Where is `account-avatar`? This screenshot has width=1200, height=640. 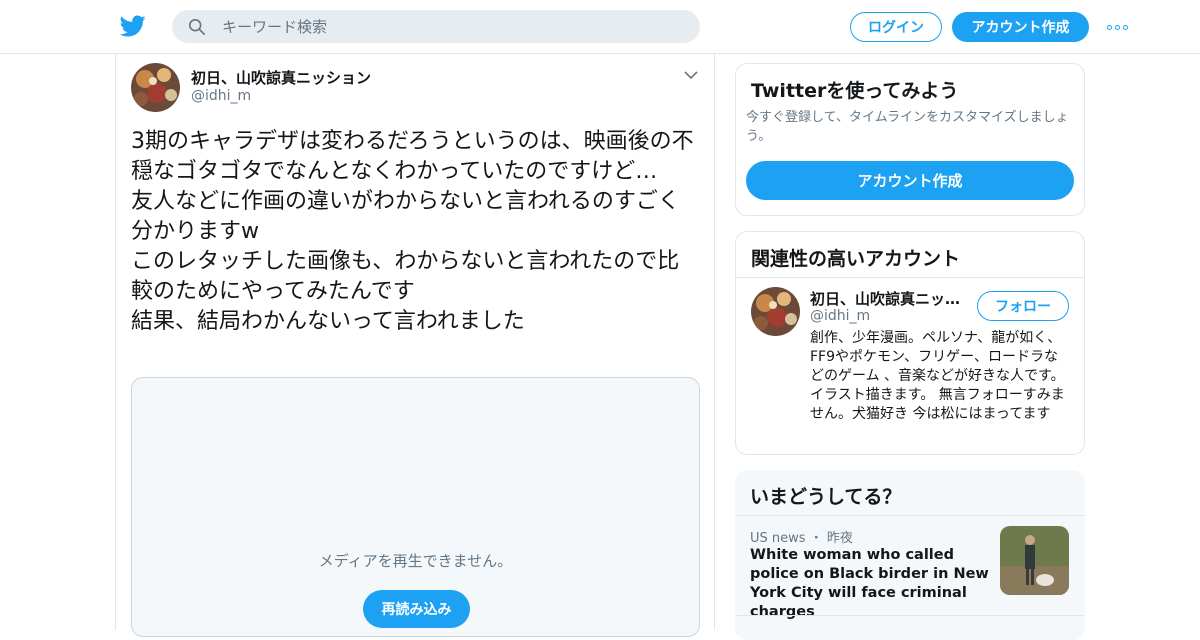
account-avatar is located at coordinates (775, 311).